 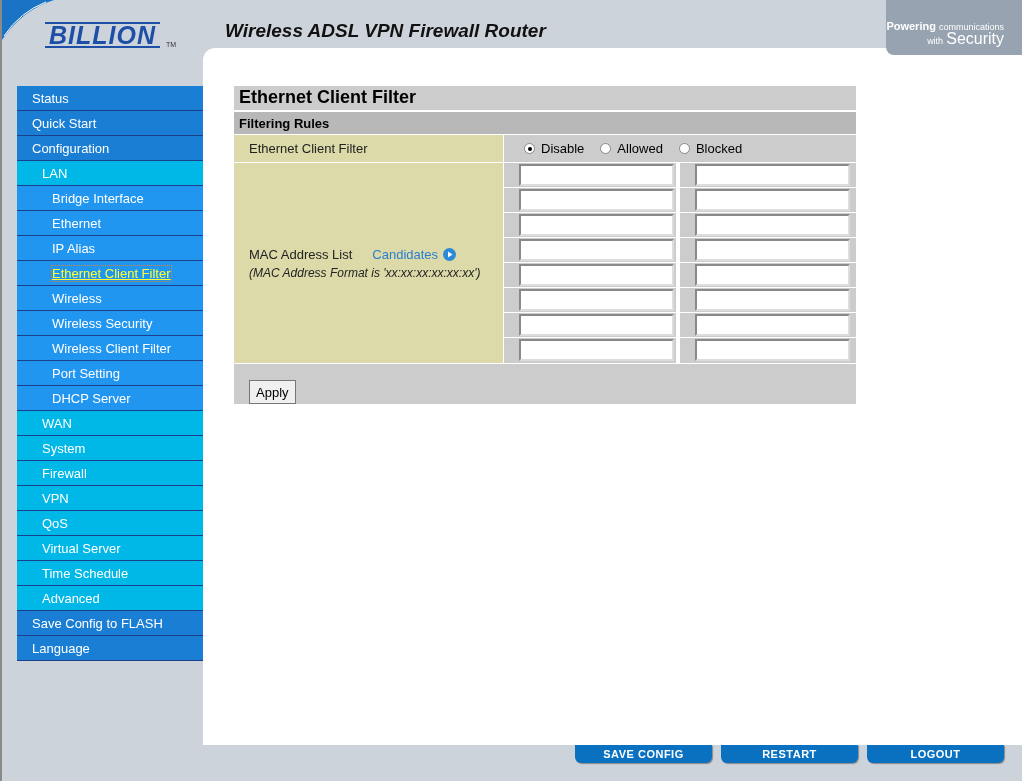 What do you see at coordinates (102, 35) in the screenshot?
I see `brand-logo: BILLION` at bounding box center [102, 35].